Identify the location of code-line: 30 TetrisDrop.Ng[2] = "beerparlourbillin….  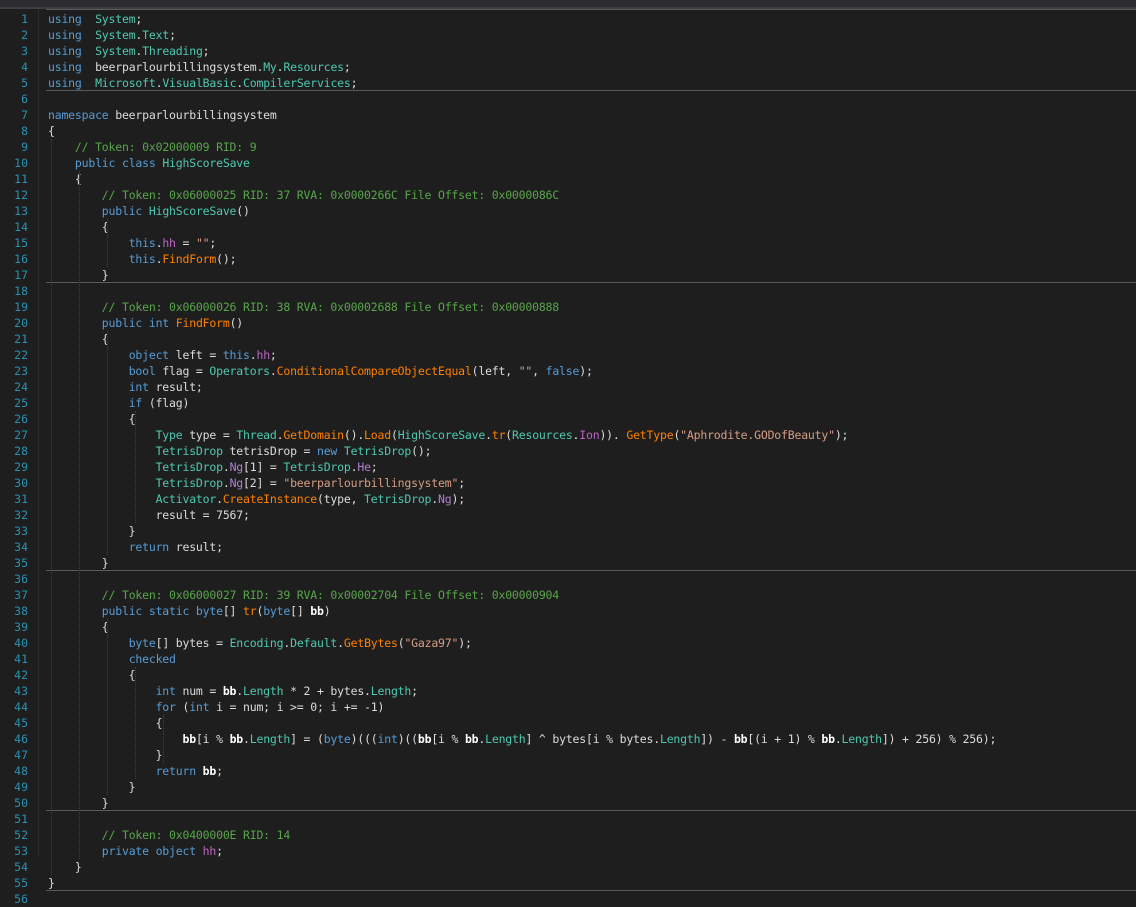
(568, 483).